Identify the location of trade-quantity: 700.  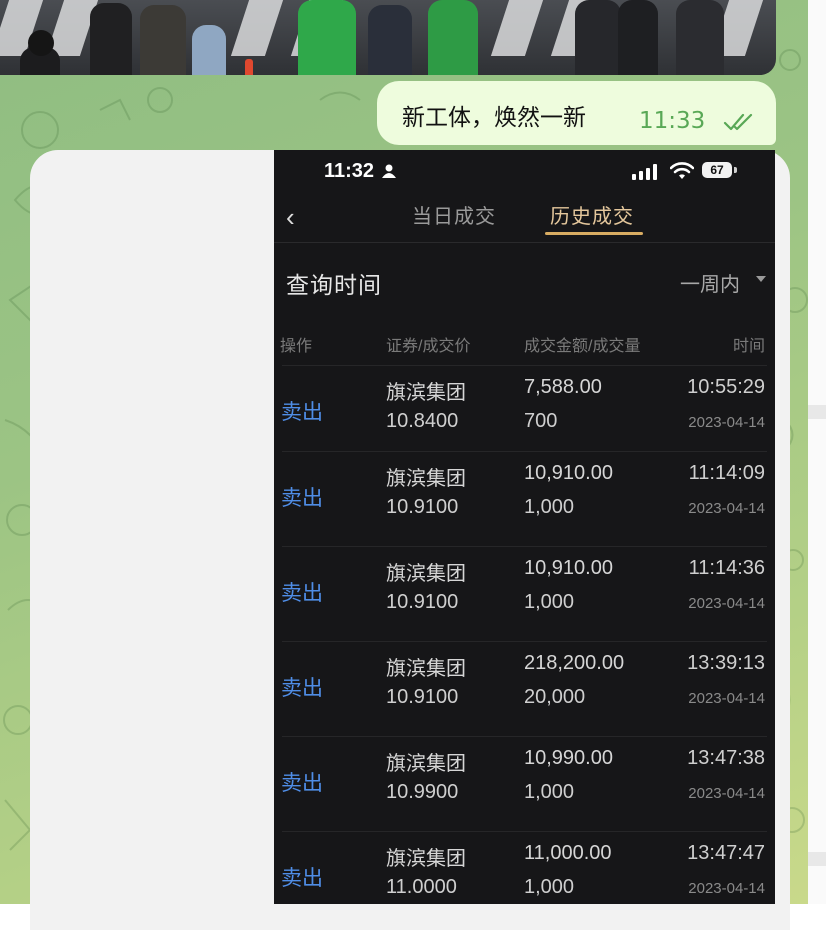
(541, 421).